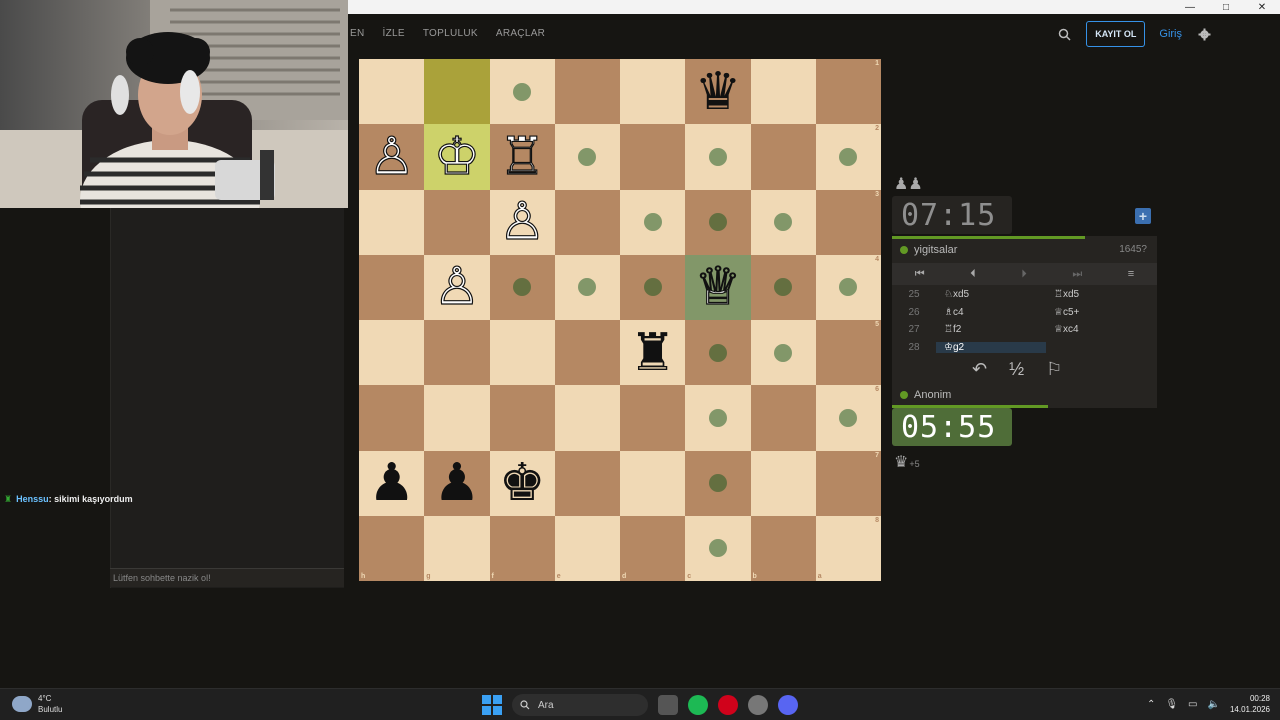 The height and width of the screenshot is (720, 1280). I want to click on chess-piece-h2: ♙, so click(391, 156).